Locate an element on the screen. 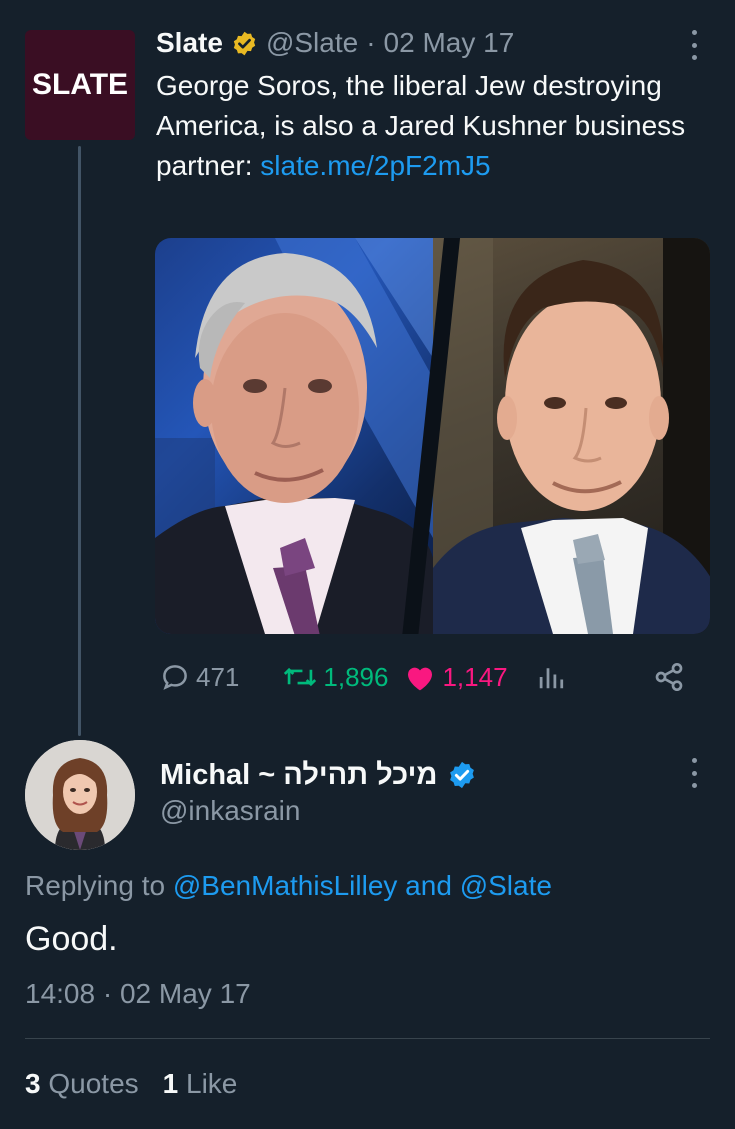  author-name: Slate is located at coordinates (189, 43).